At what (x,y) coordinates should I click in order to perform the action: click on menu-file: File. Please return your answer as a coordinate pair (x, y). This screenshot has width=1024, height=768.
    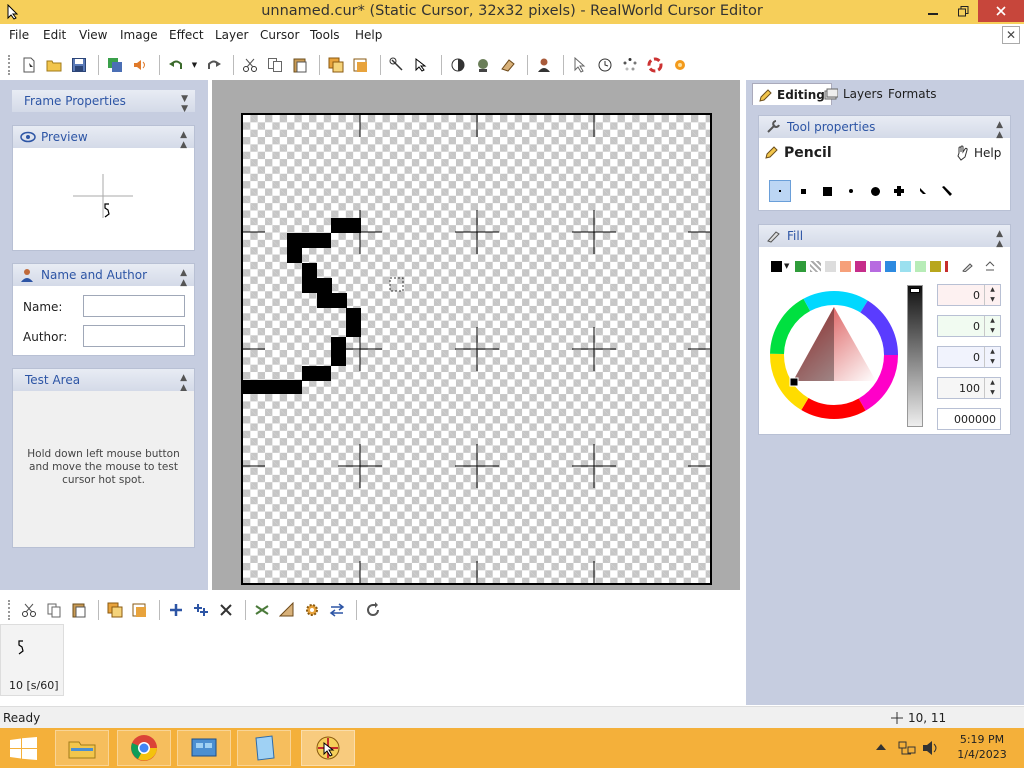
    Looking at the image, I should click on (19, 35).